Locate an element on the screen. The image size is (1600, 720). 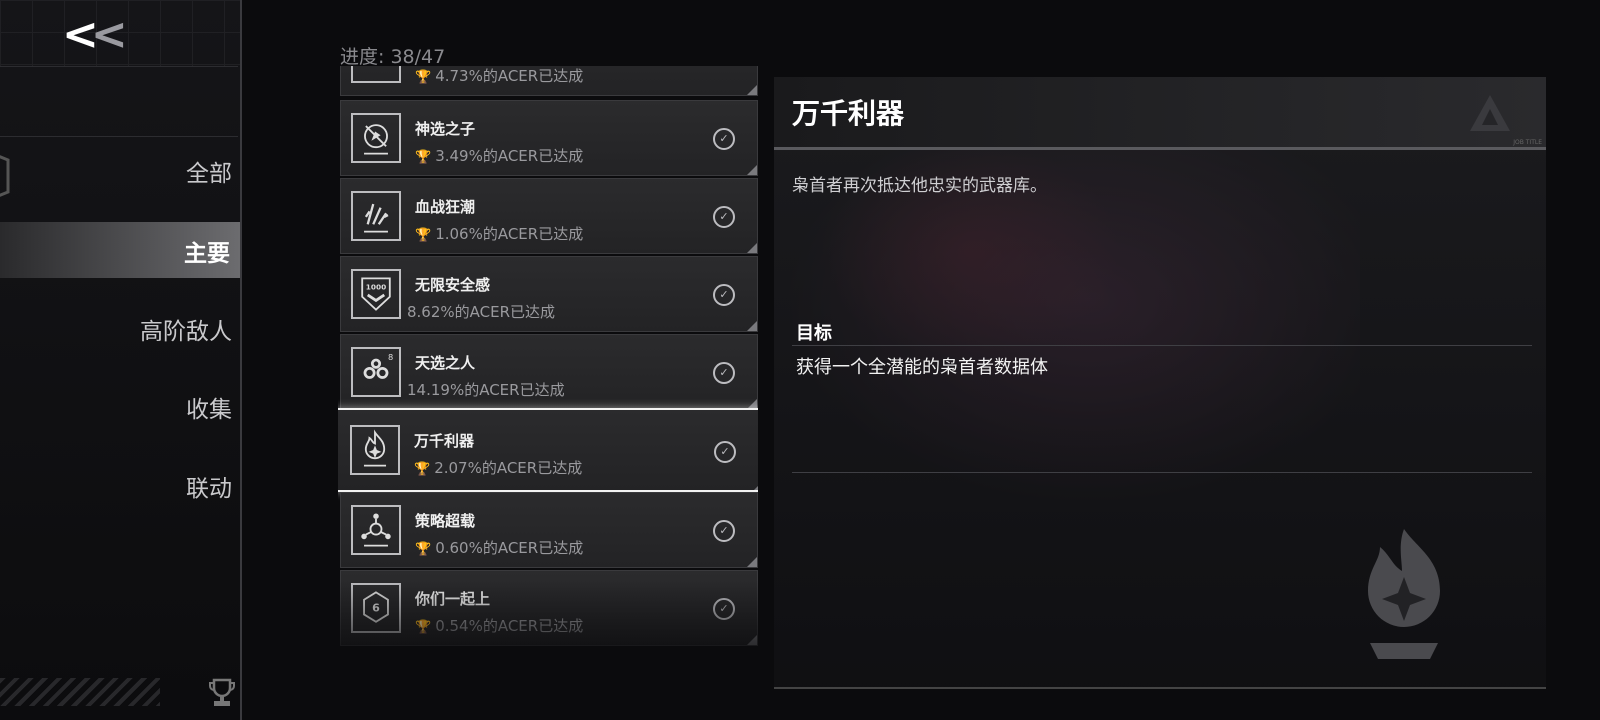
achievement-rate: 🏆 0.54%的ACER已达成 is located at coordinates (499, 626).